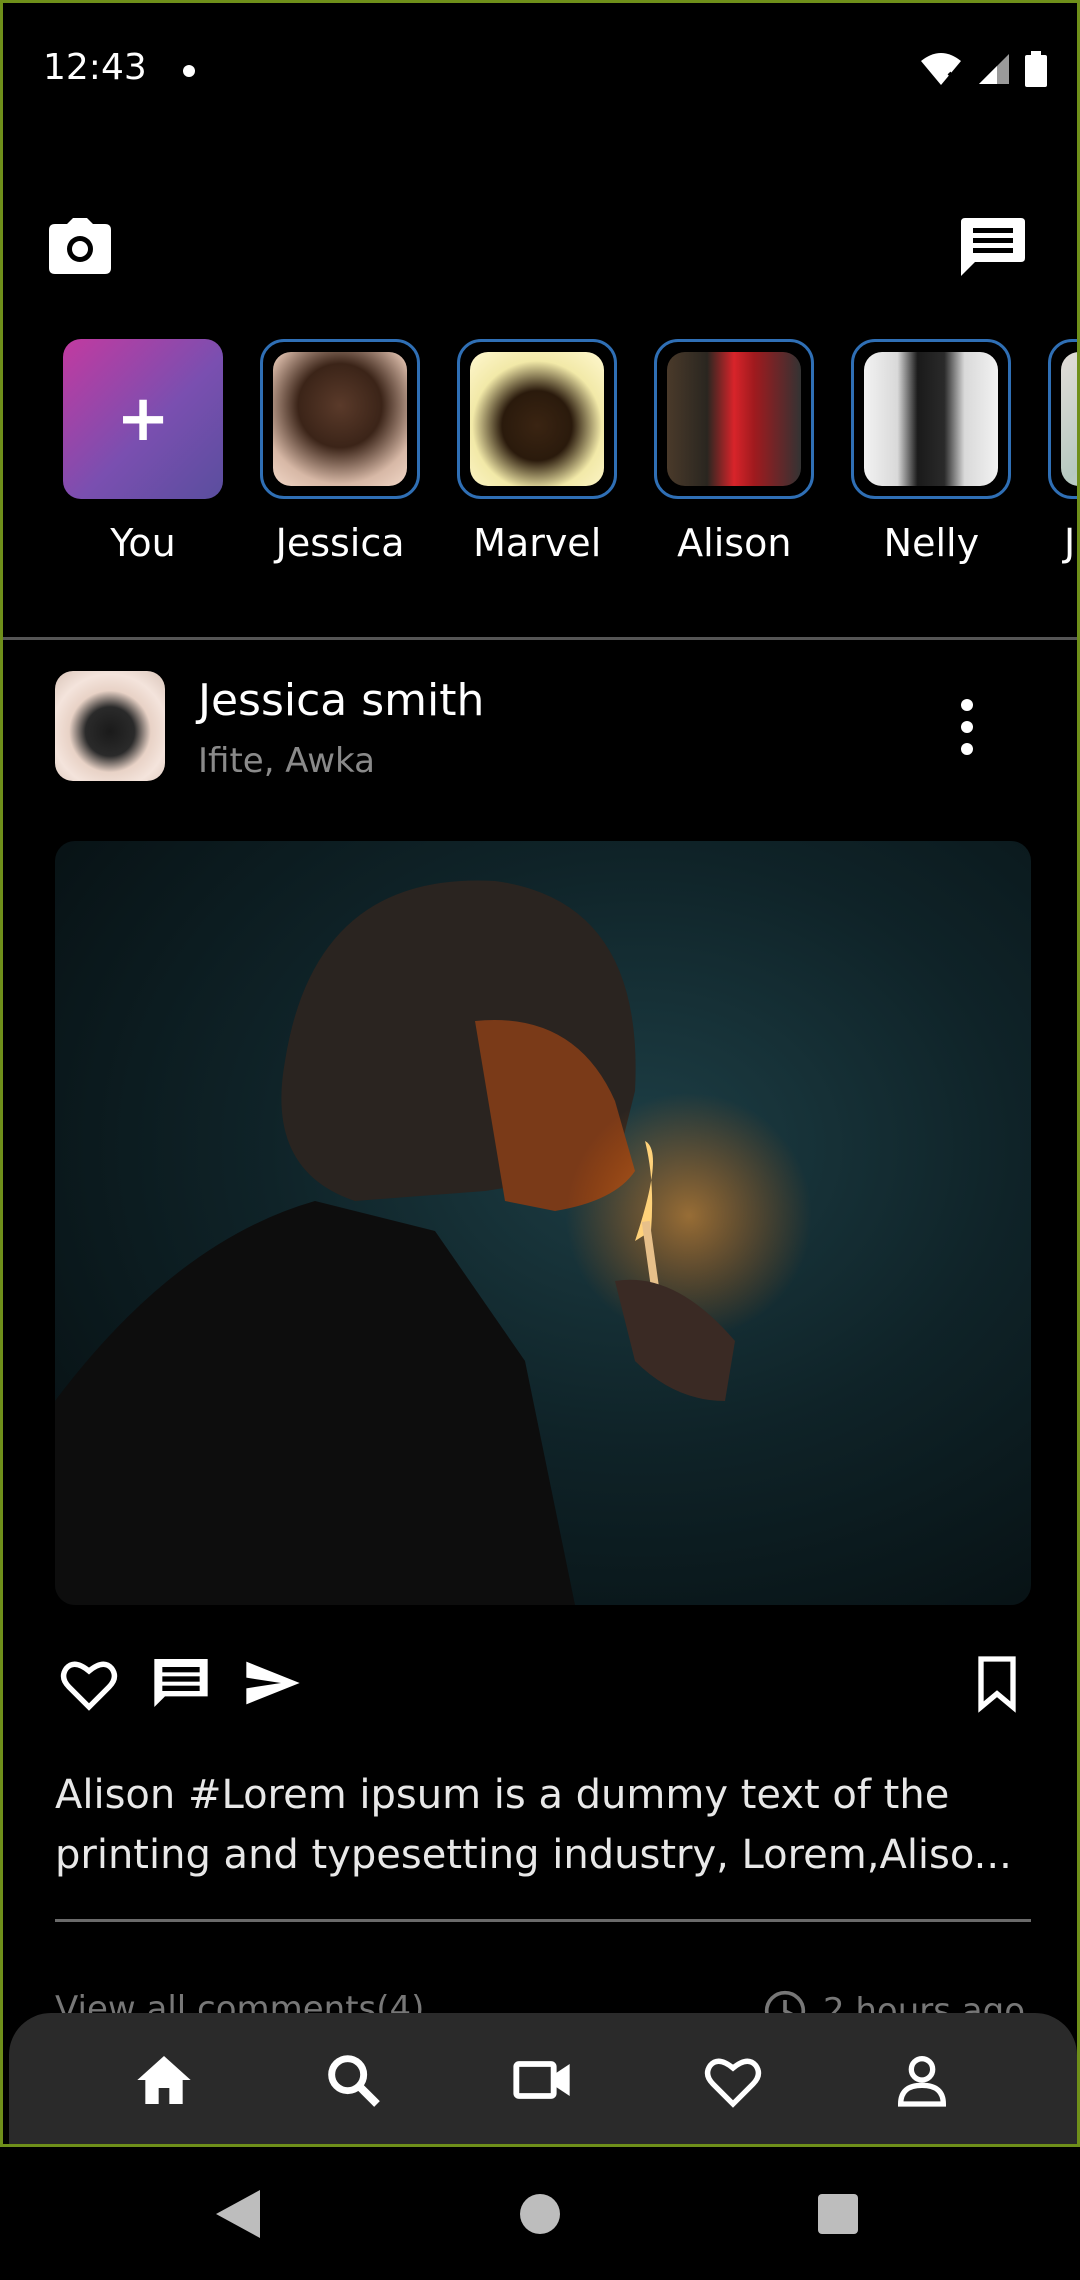 This screenshot has height=2280, width=1080. Describe the element at coordinates (341, 700) in the screenshot. I see `post-author-name: Jessica smith` at that location.